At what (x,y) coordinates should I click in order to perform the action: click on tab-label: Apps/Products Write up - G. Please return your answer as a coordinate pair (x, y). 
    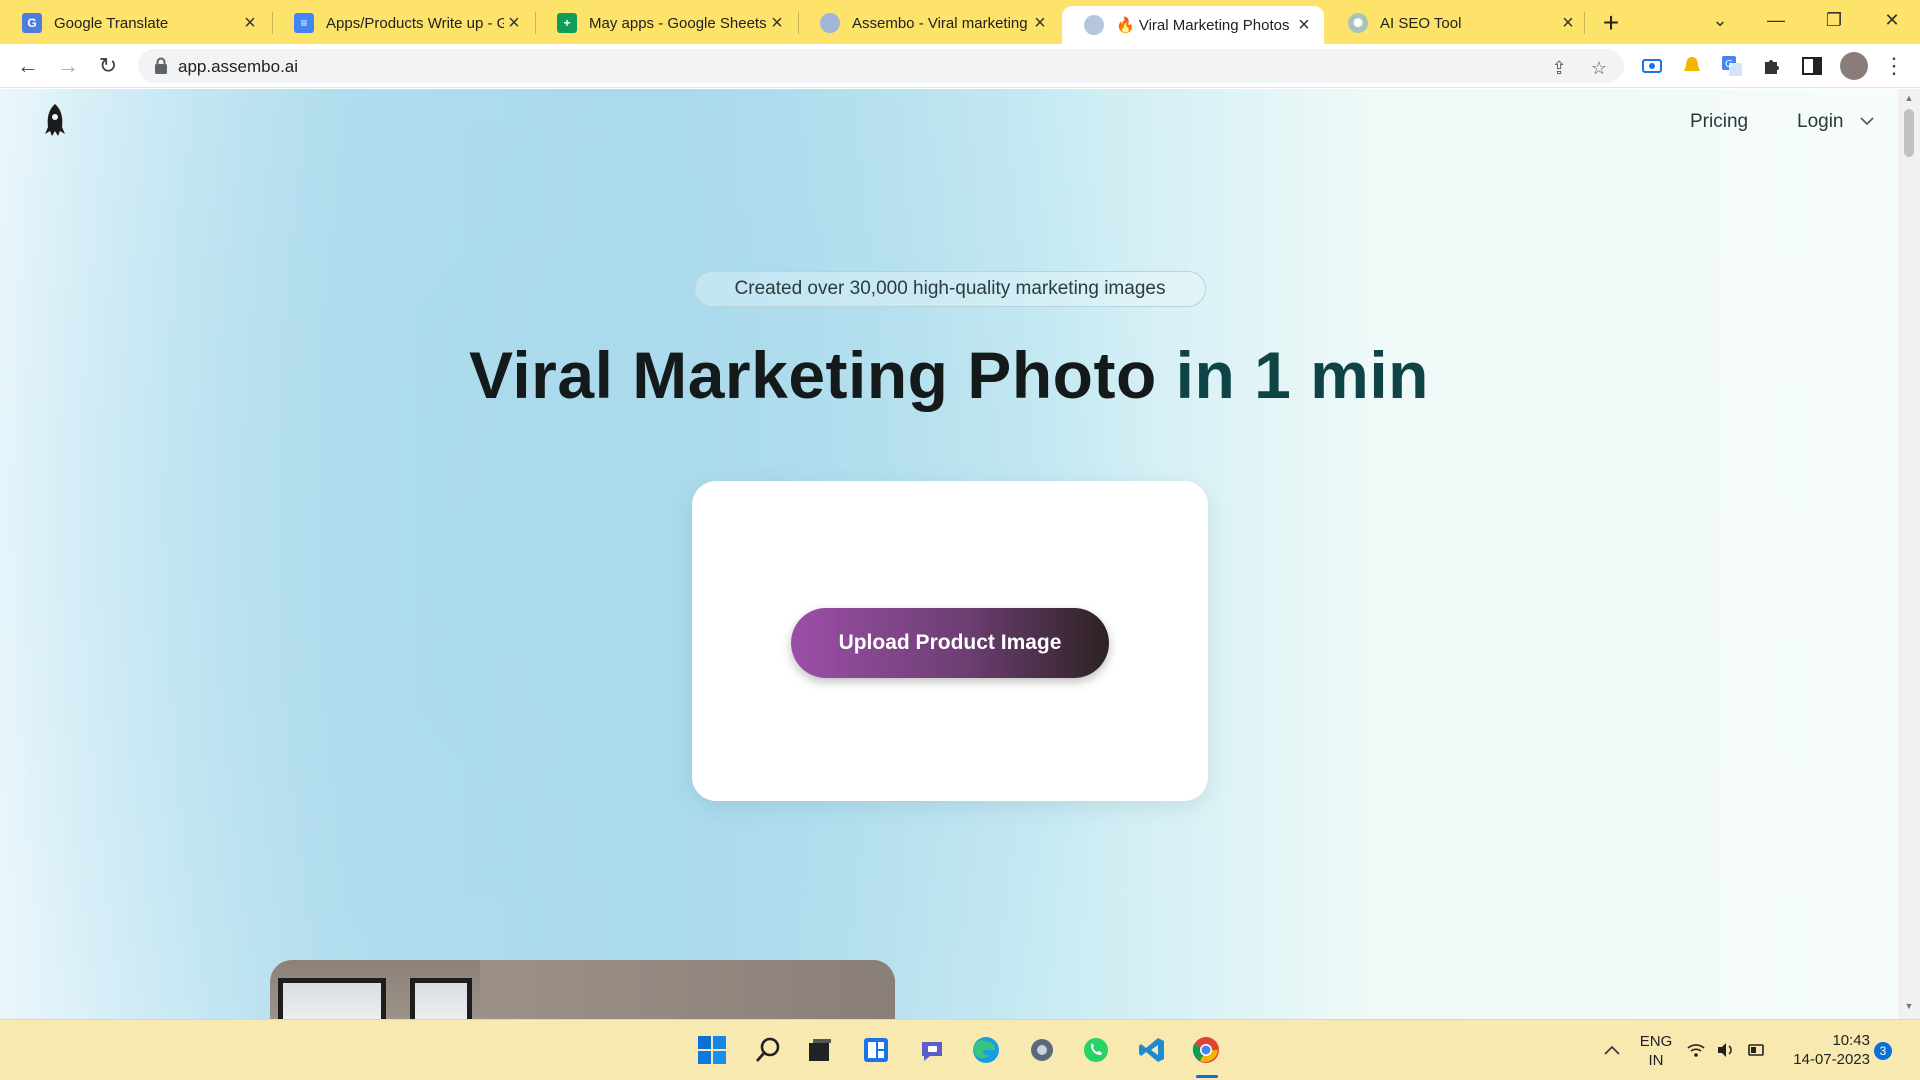
    Looking at the image, I should click on (415, 23).